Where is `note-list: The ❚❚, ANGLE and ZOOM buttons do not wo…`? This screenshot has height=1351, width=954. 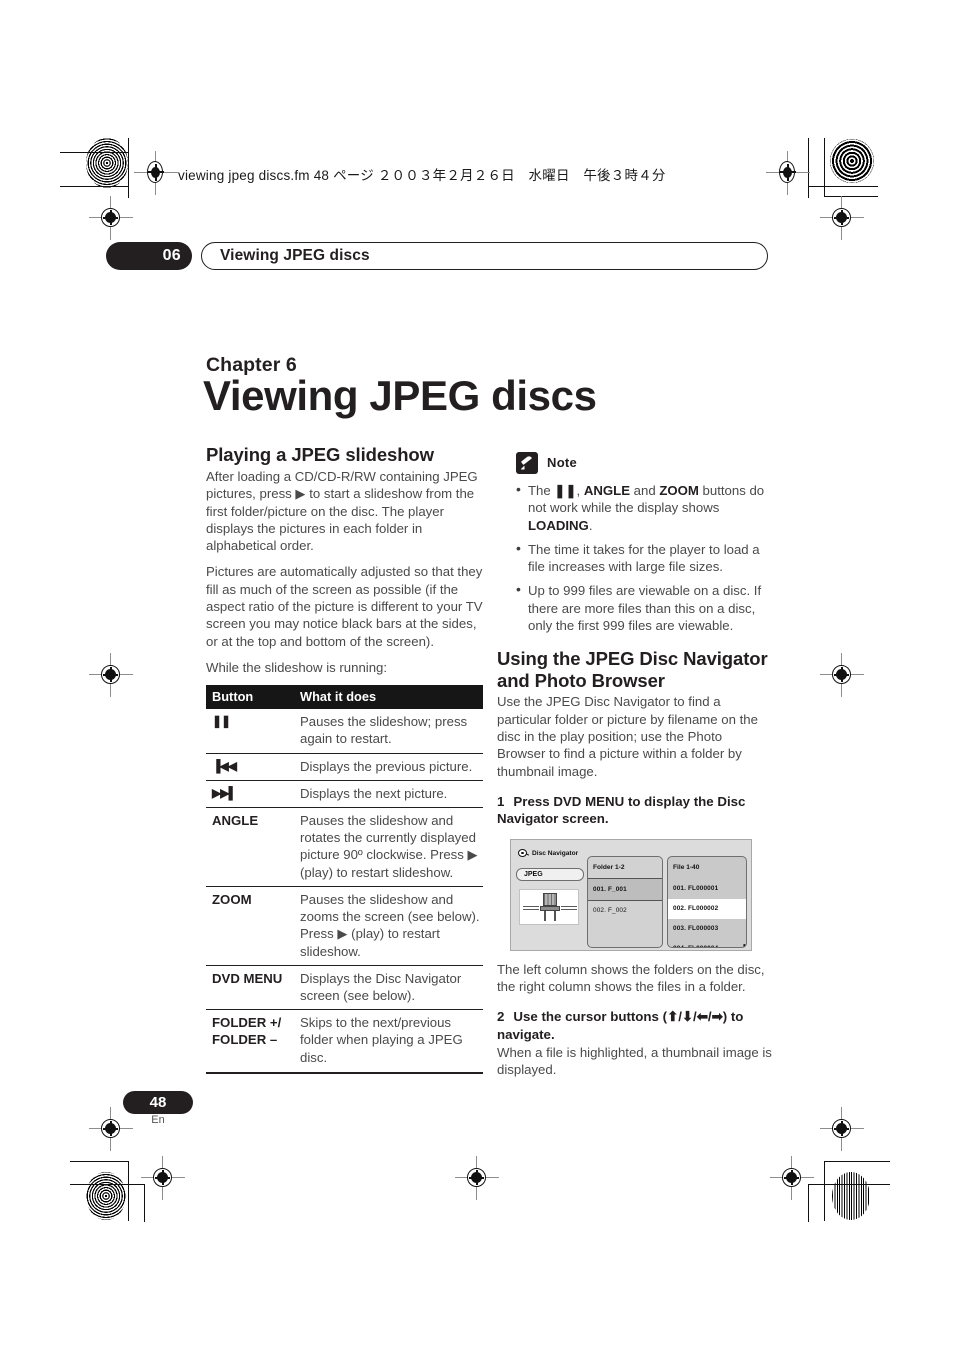
note-list: The ❚❚, ANGLE and ZOOM buttons do not wo… is located at coordinates (635, 557).